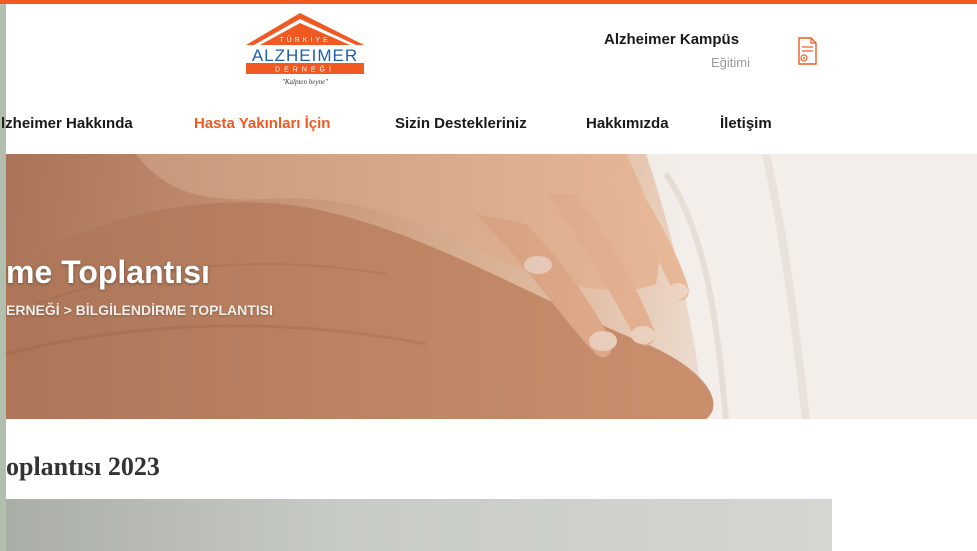  I want to click on logo-line1: TÜRKİYE, so click(304, 39).